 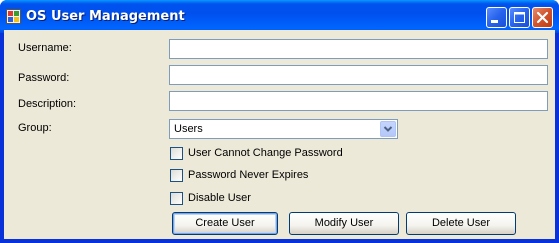 What do you see at coordinates (225, 223) in the screenshot?
I see `create-user-button: Create User` at bounding box center [225, 223].